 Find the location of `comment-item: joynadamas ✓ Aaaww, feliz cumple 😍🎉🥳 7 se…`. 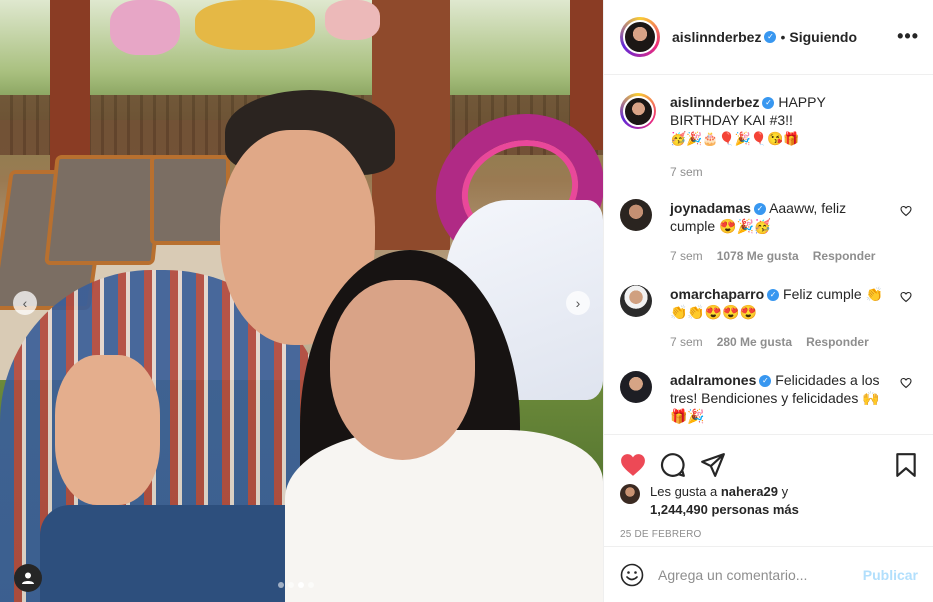

comment-item: joynadamas ✓ Aaaww, feliz cumple 😍🎉🥳 7 se… is located at coordinates (768, 232).